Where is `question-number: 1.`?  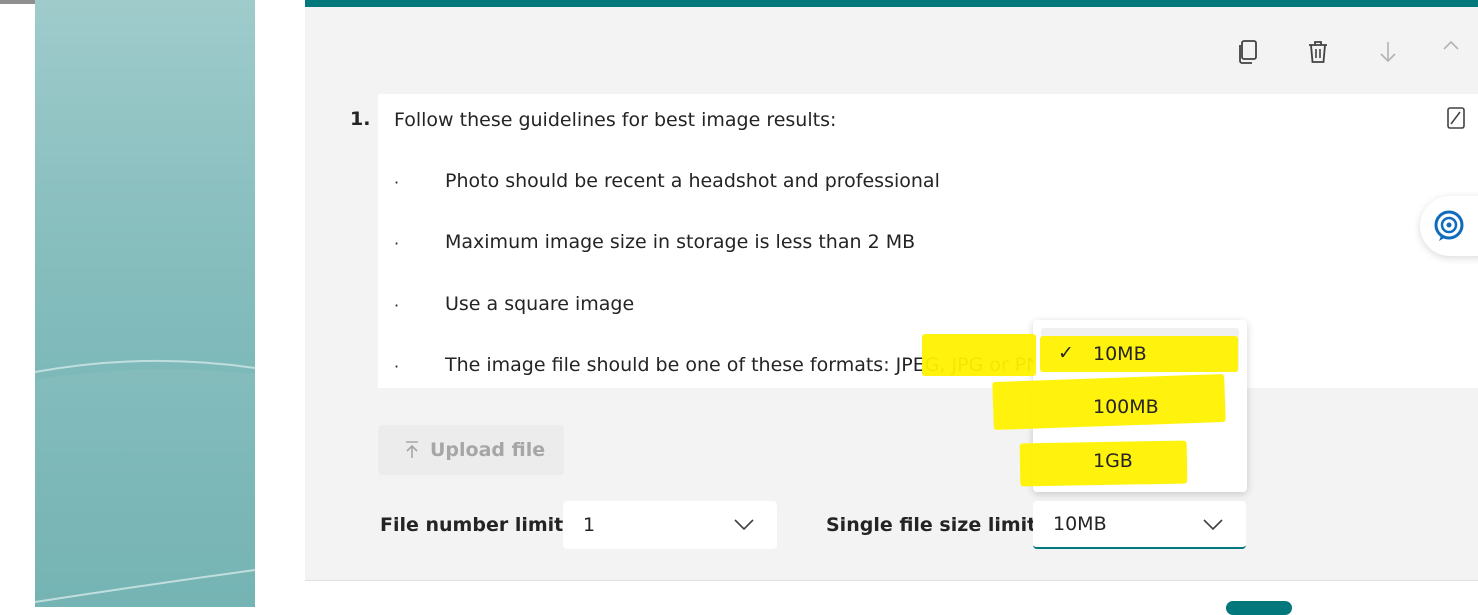
question-number: 1. is located at coordinates (360, 119).